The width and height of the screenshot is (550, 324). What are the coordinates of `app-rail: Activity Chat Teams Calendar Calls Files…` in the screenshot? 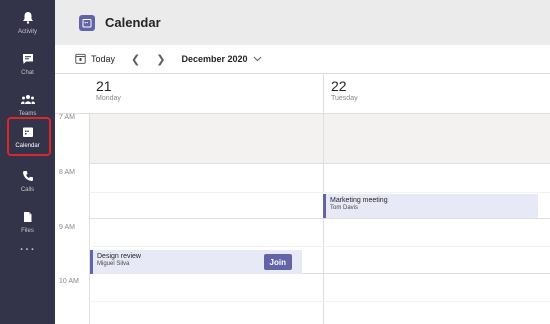 It's located at (27, 162).